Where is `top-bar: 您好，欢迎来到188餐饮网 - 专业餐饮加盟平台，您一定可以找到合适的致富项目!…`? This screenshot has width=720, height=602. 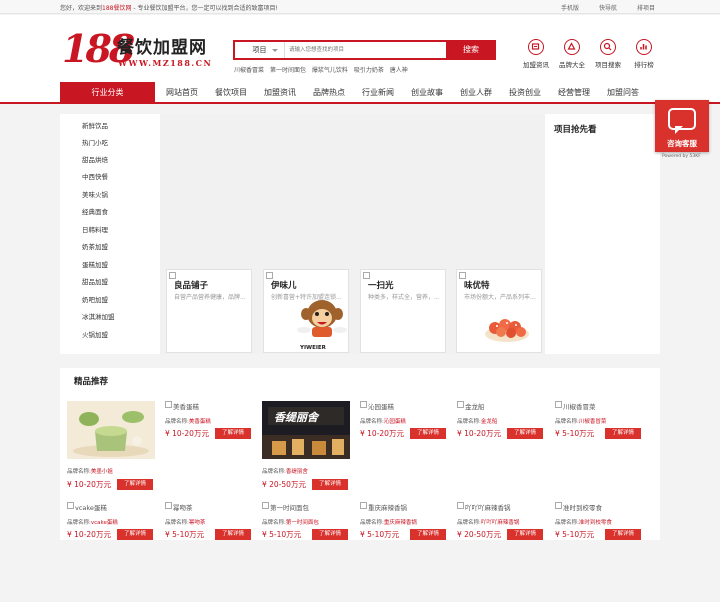
top-bar: 您好，欢迎来到188餐饮网 - 专业餐饮加盟平台，您一定可以找到合适的致富项目!… is located at coordinates (360, 7).